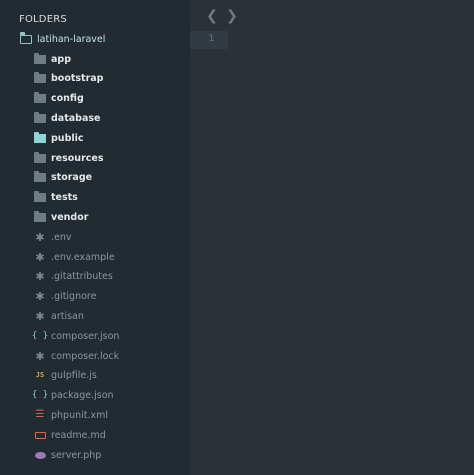 Image resolution: width=474 pixels, height=475 pixels. Describe the element at coordinates (67, 138) in the screenshot. I see `tree-folder-label: public` at that location.